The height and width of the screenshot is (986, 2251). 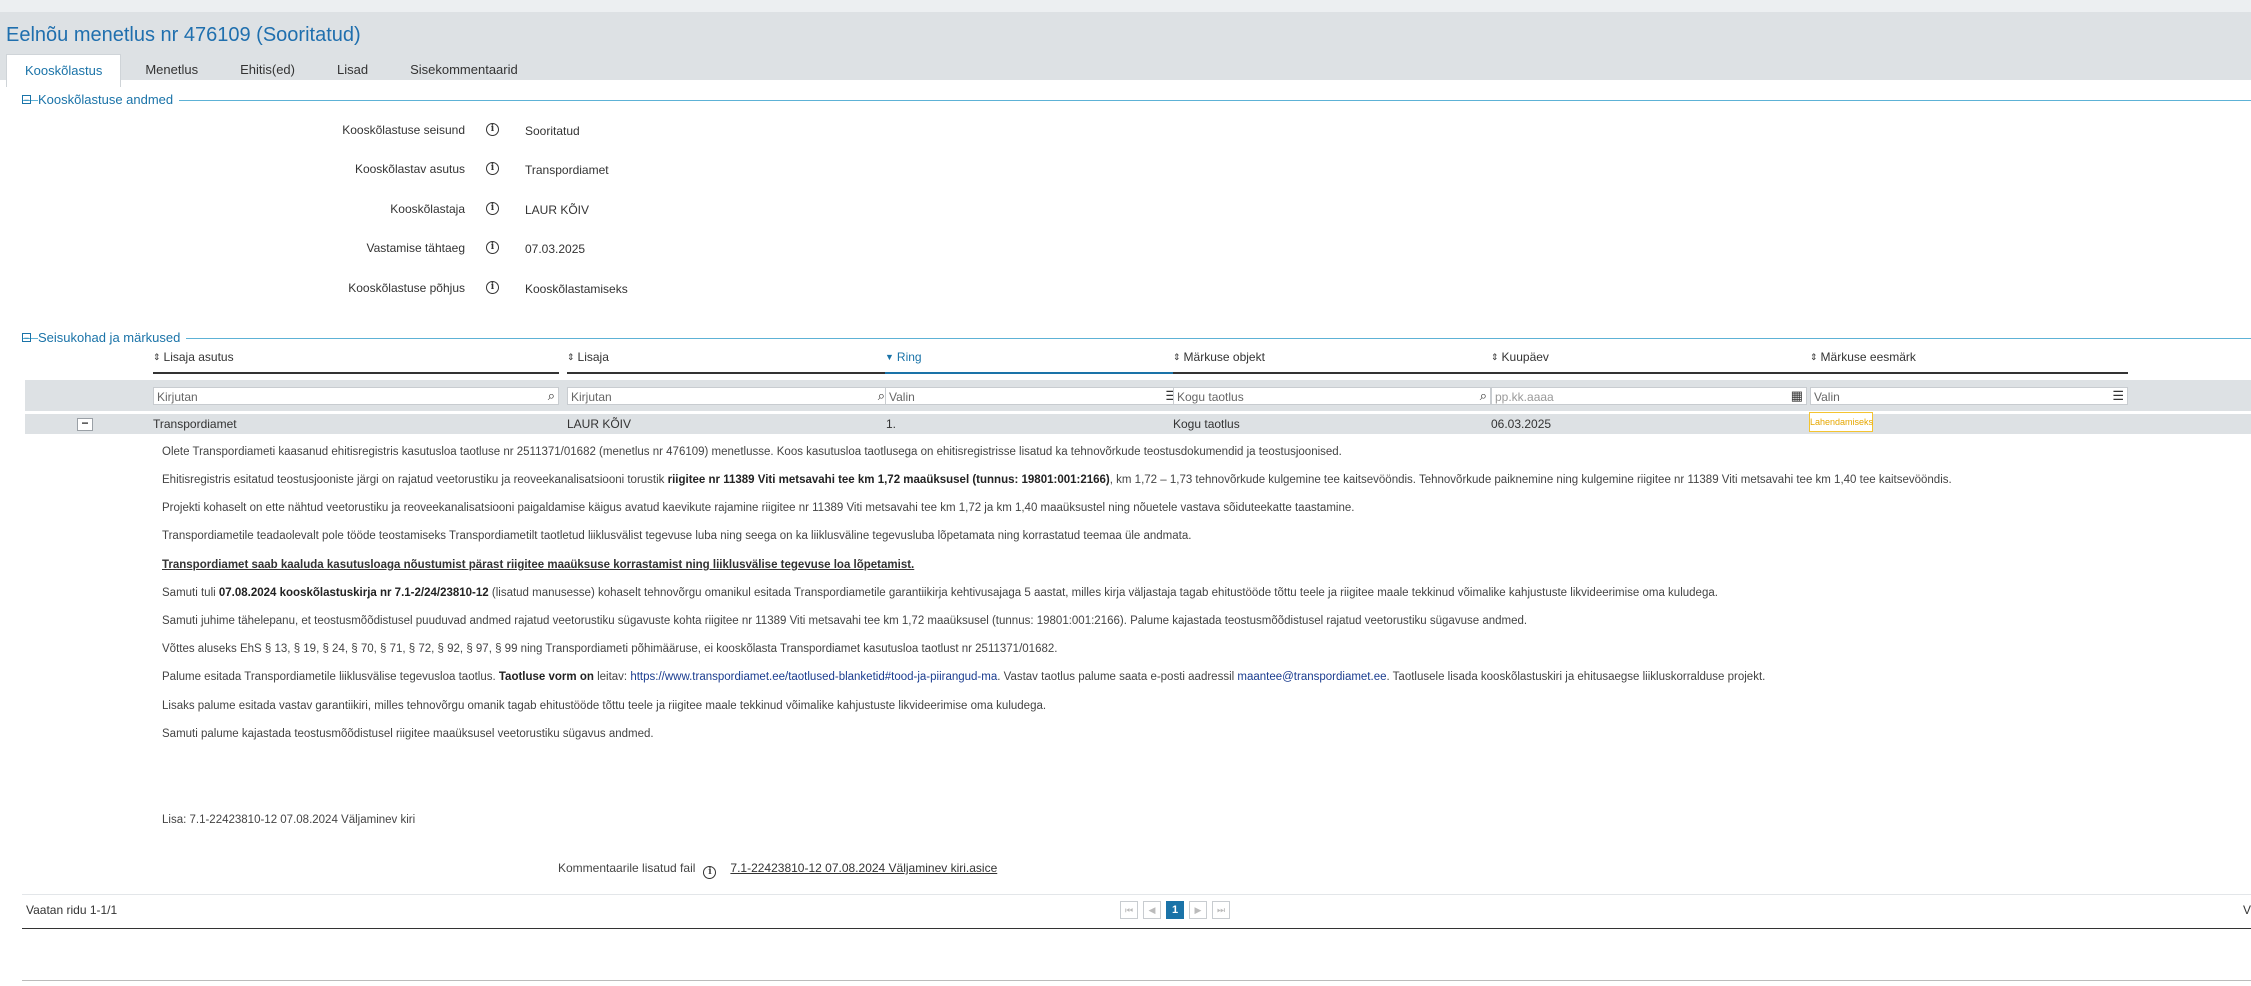 What do you see at coordinates (728, 396) in the screenshot?
I see `filter-lisaja-input: Kirjutan ⌕` at bounding box center [728, 396].